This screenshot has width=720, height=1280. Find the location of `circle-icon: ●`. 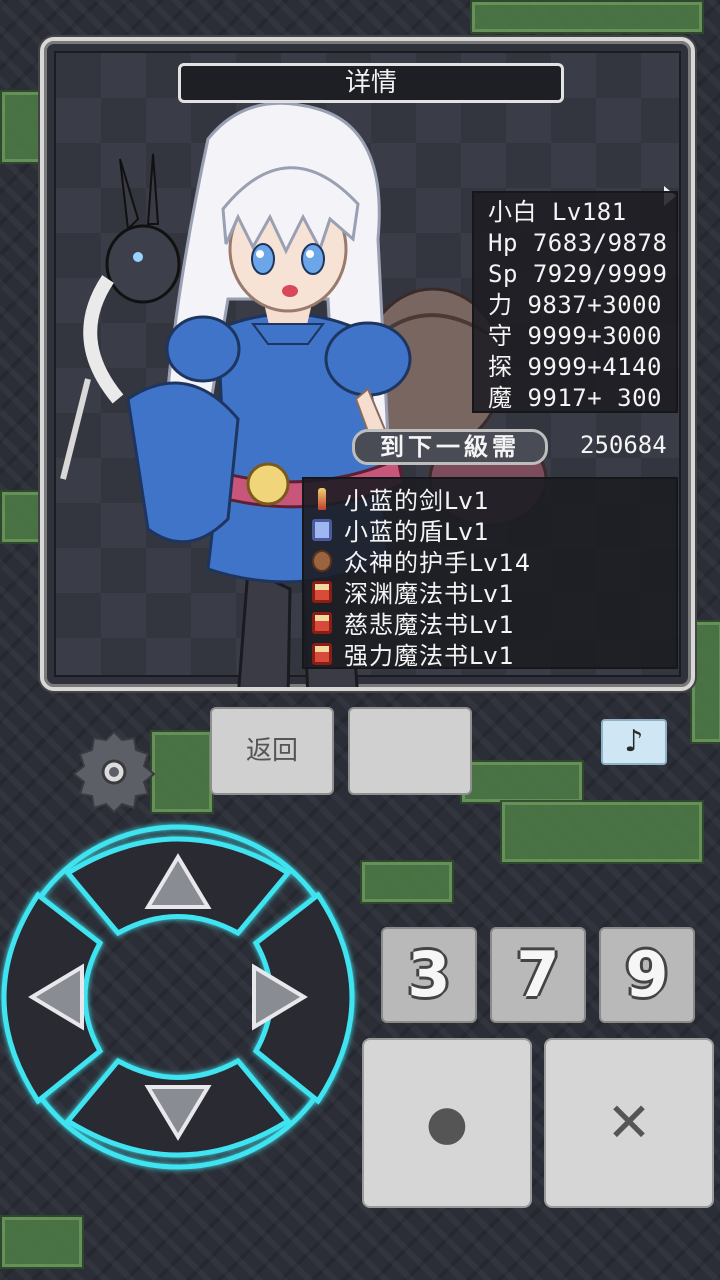

circle-icon: ● is located at coordinates (447, 1123).